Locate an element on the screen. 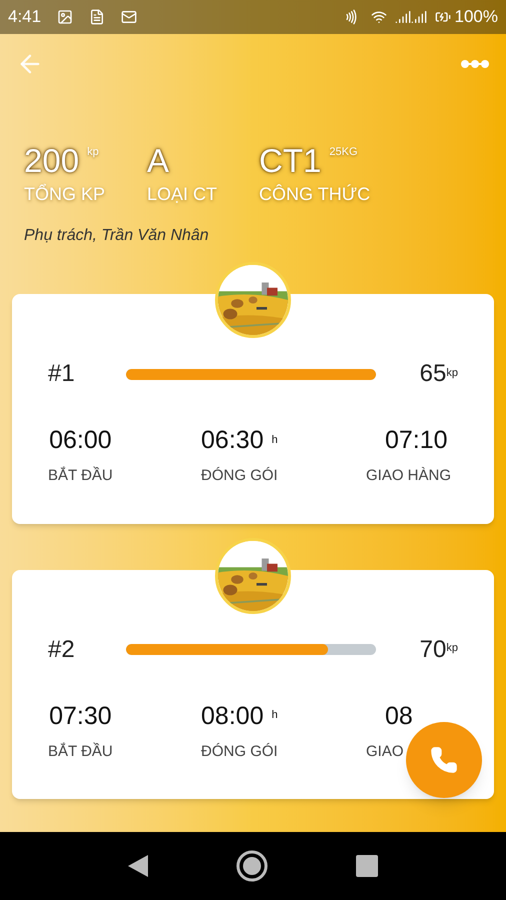 This screenshot has height=900, width=506. stat-label: LOẠI CT is located at coordinates (182, 194).